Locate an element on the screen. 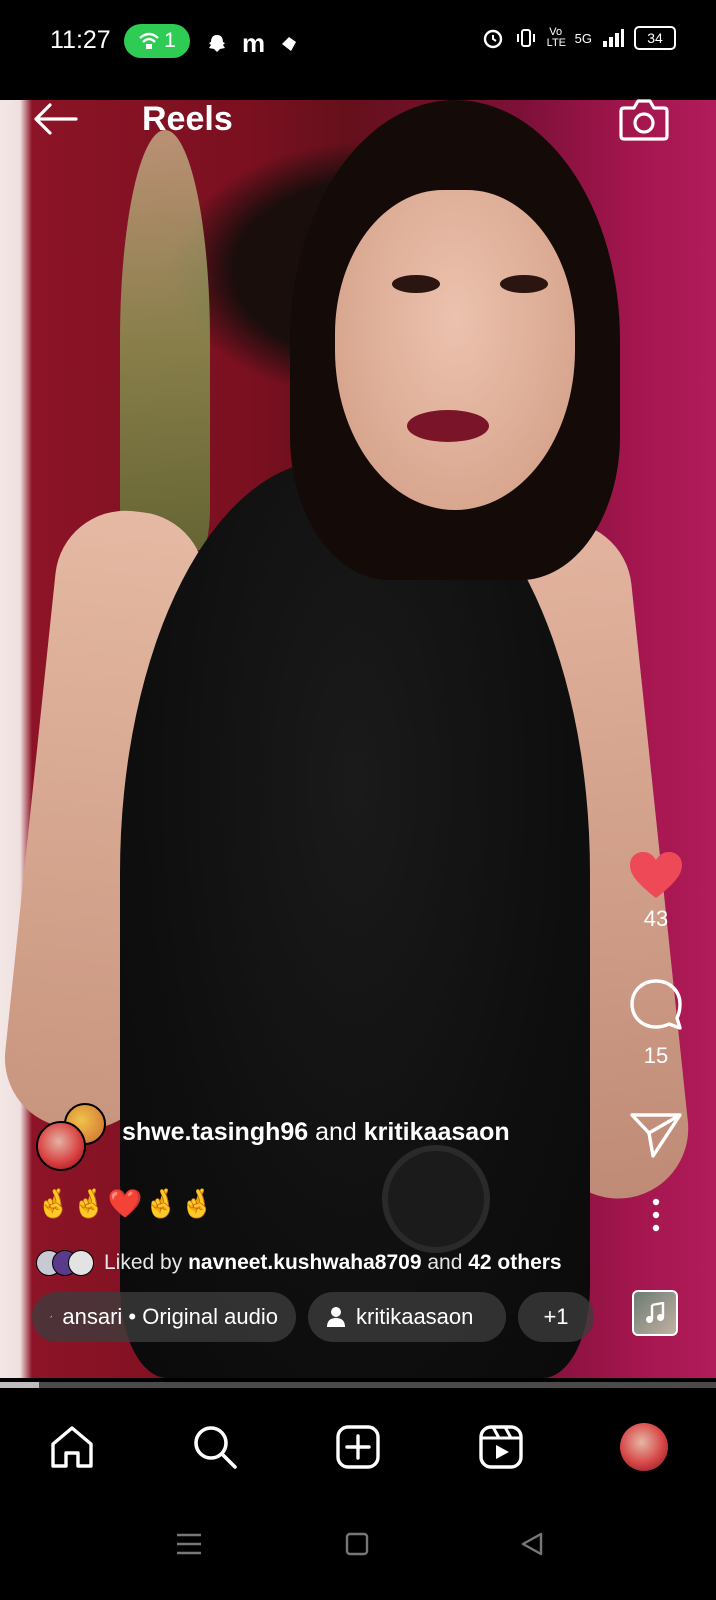 This screenshot has height=1600, width=716. collab-authors: shwe.tasingh96 and kritikaasaon is located at coordinates (273, 1137).